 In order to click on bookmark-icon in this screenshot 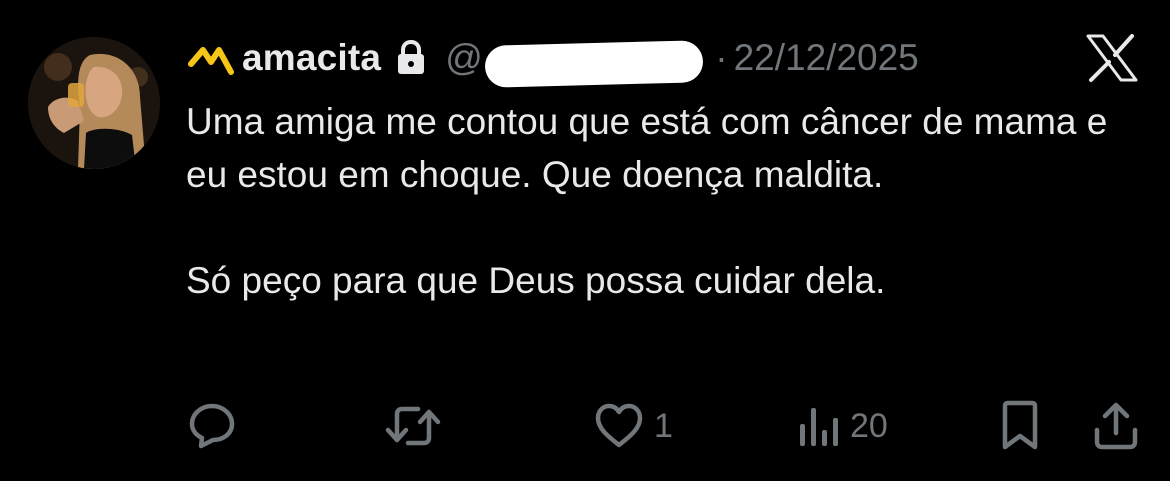, I will do `click(1020, 425)`.